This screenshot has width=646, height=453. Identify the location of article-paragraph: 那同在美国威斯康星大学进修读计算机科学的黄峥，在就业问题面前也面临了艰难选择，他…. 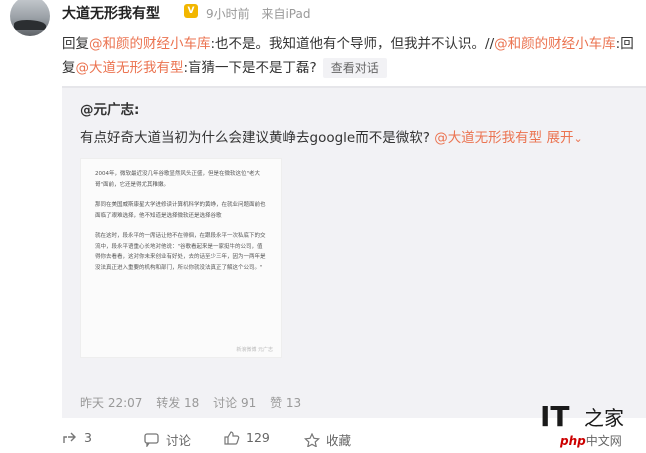
(180, 210).